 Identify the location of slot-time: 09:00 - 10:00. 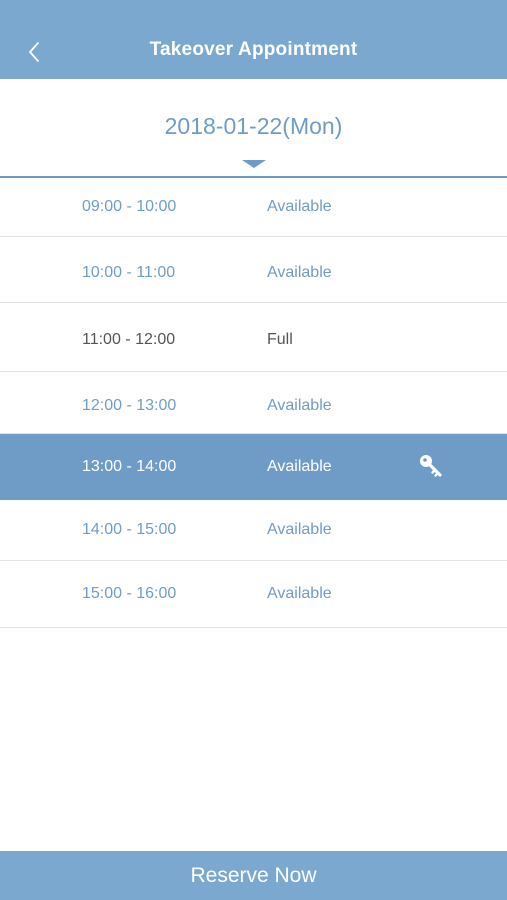
(129, 206).